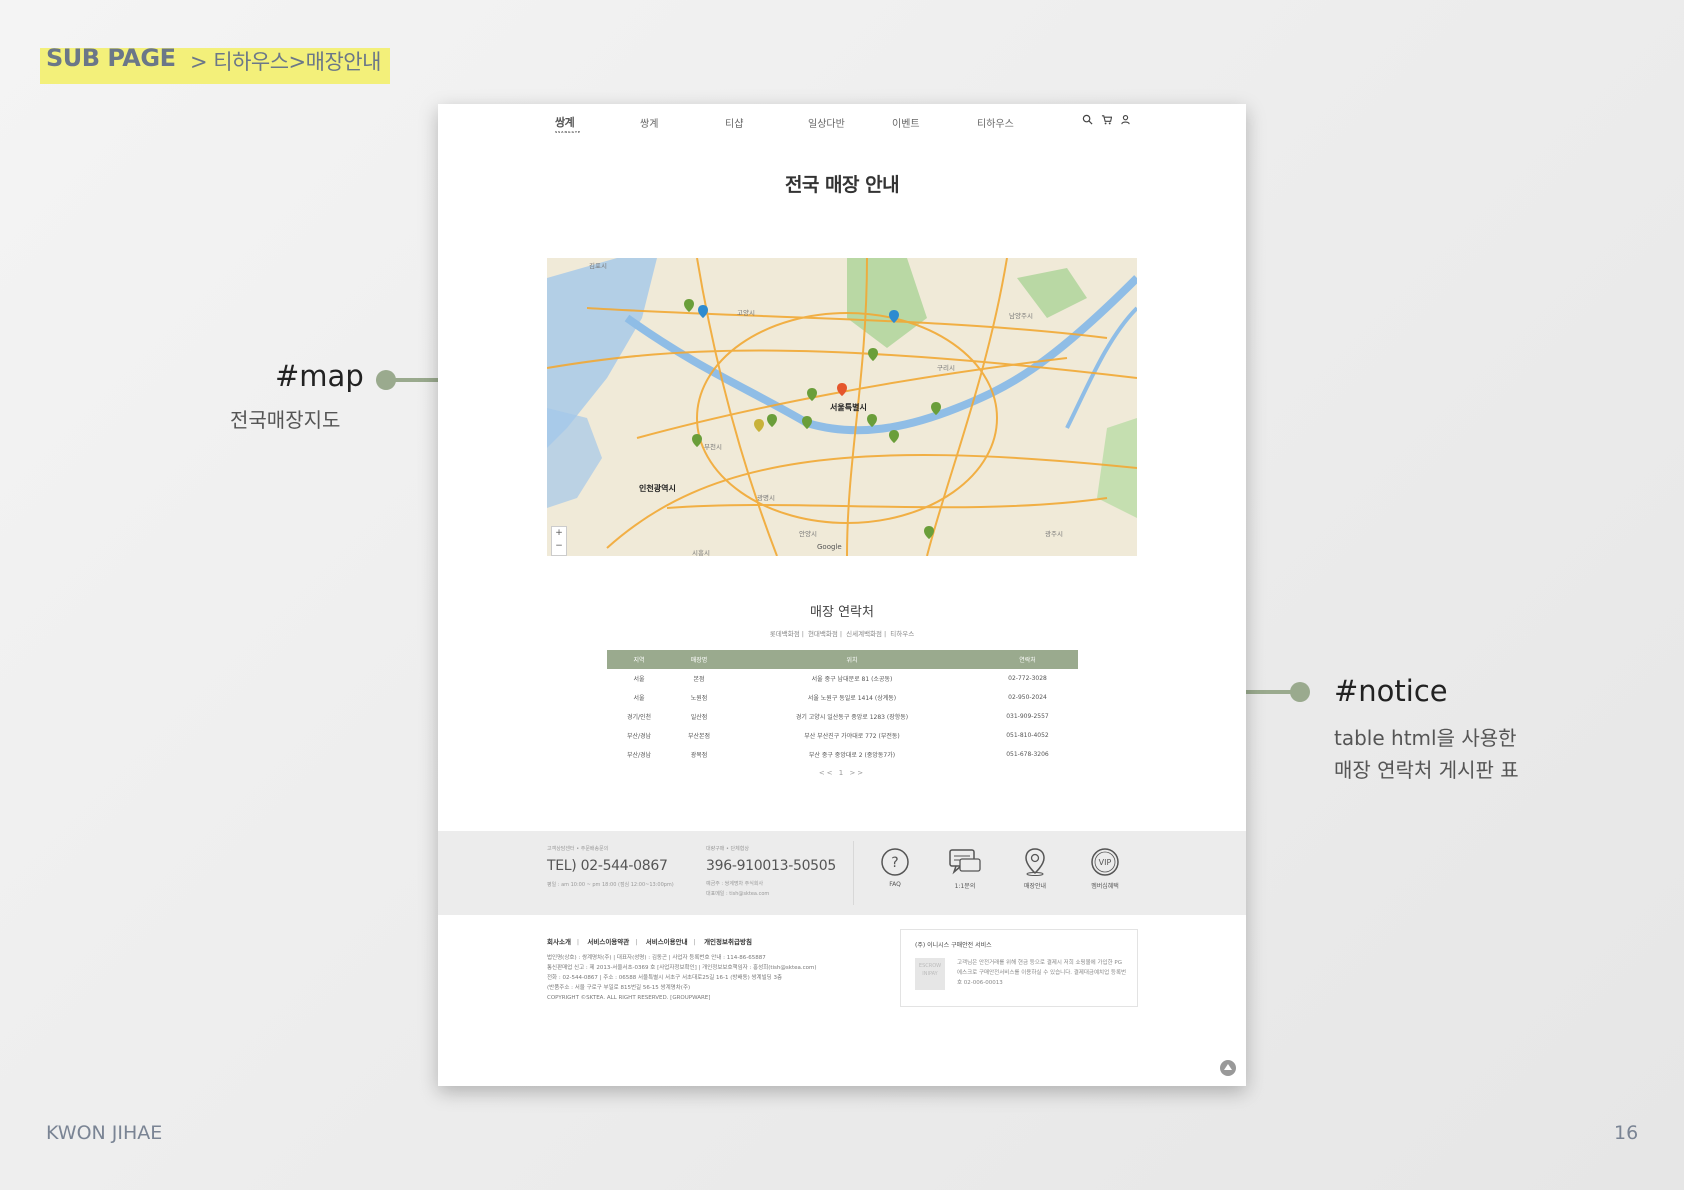 This screenshot has height=1190, width=1684. What do you see at coordinates (699, 755) in the screenshot?
I see `cell-store: 광복점` at bounding box center [699, 755].